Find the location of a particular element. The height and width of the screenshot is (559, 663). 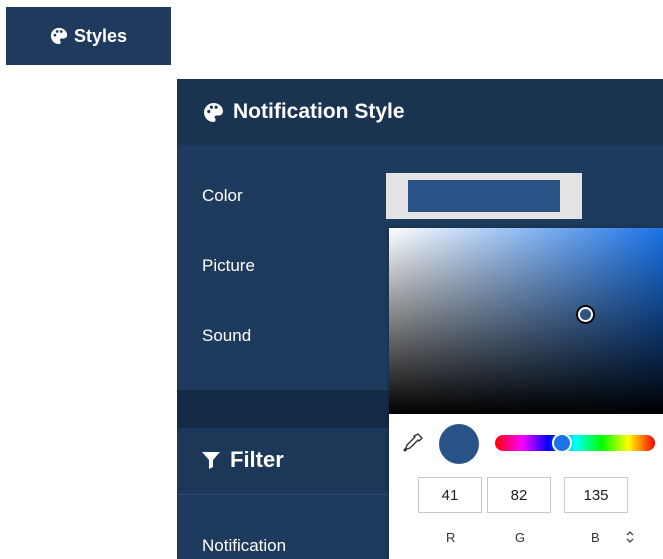

eyedropper-icon is located at coordinates (413, 443).